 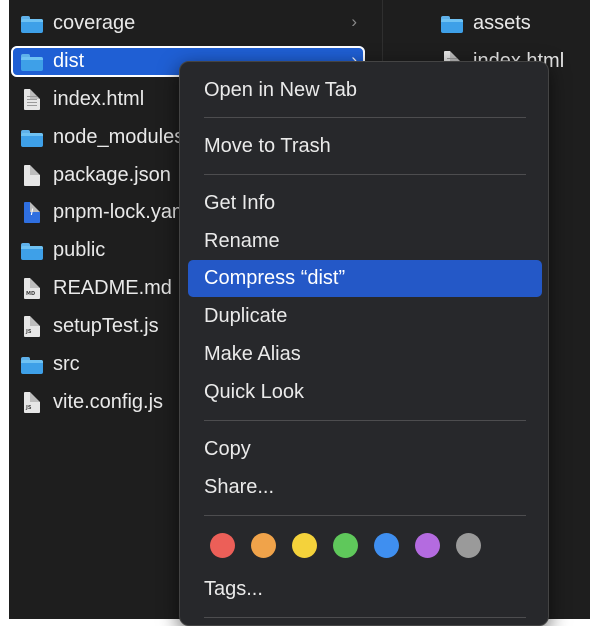 I want to click on tag-color-row, so click(x=345, y=546).